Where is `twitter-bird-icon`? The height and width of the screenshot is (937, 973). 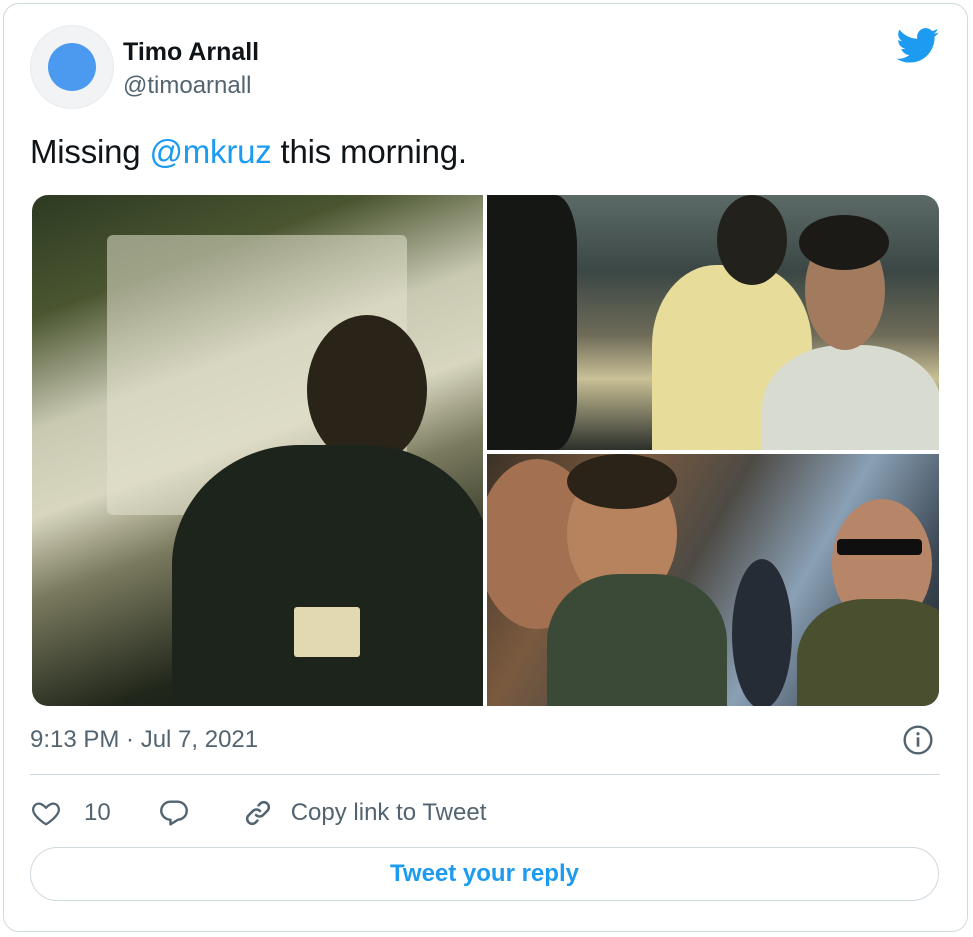 twitter-bird-icon is located at coordinates (918, 46).